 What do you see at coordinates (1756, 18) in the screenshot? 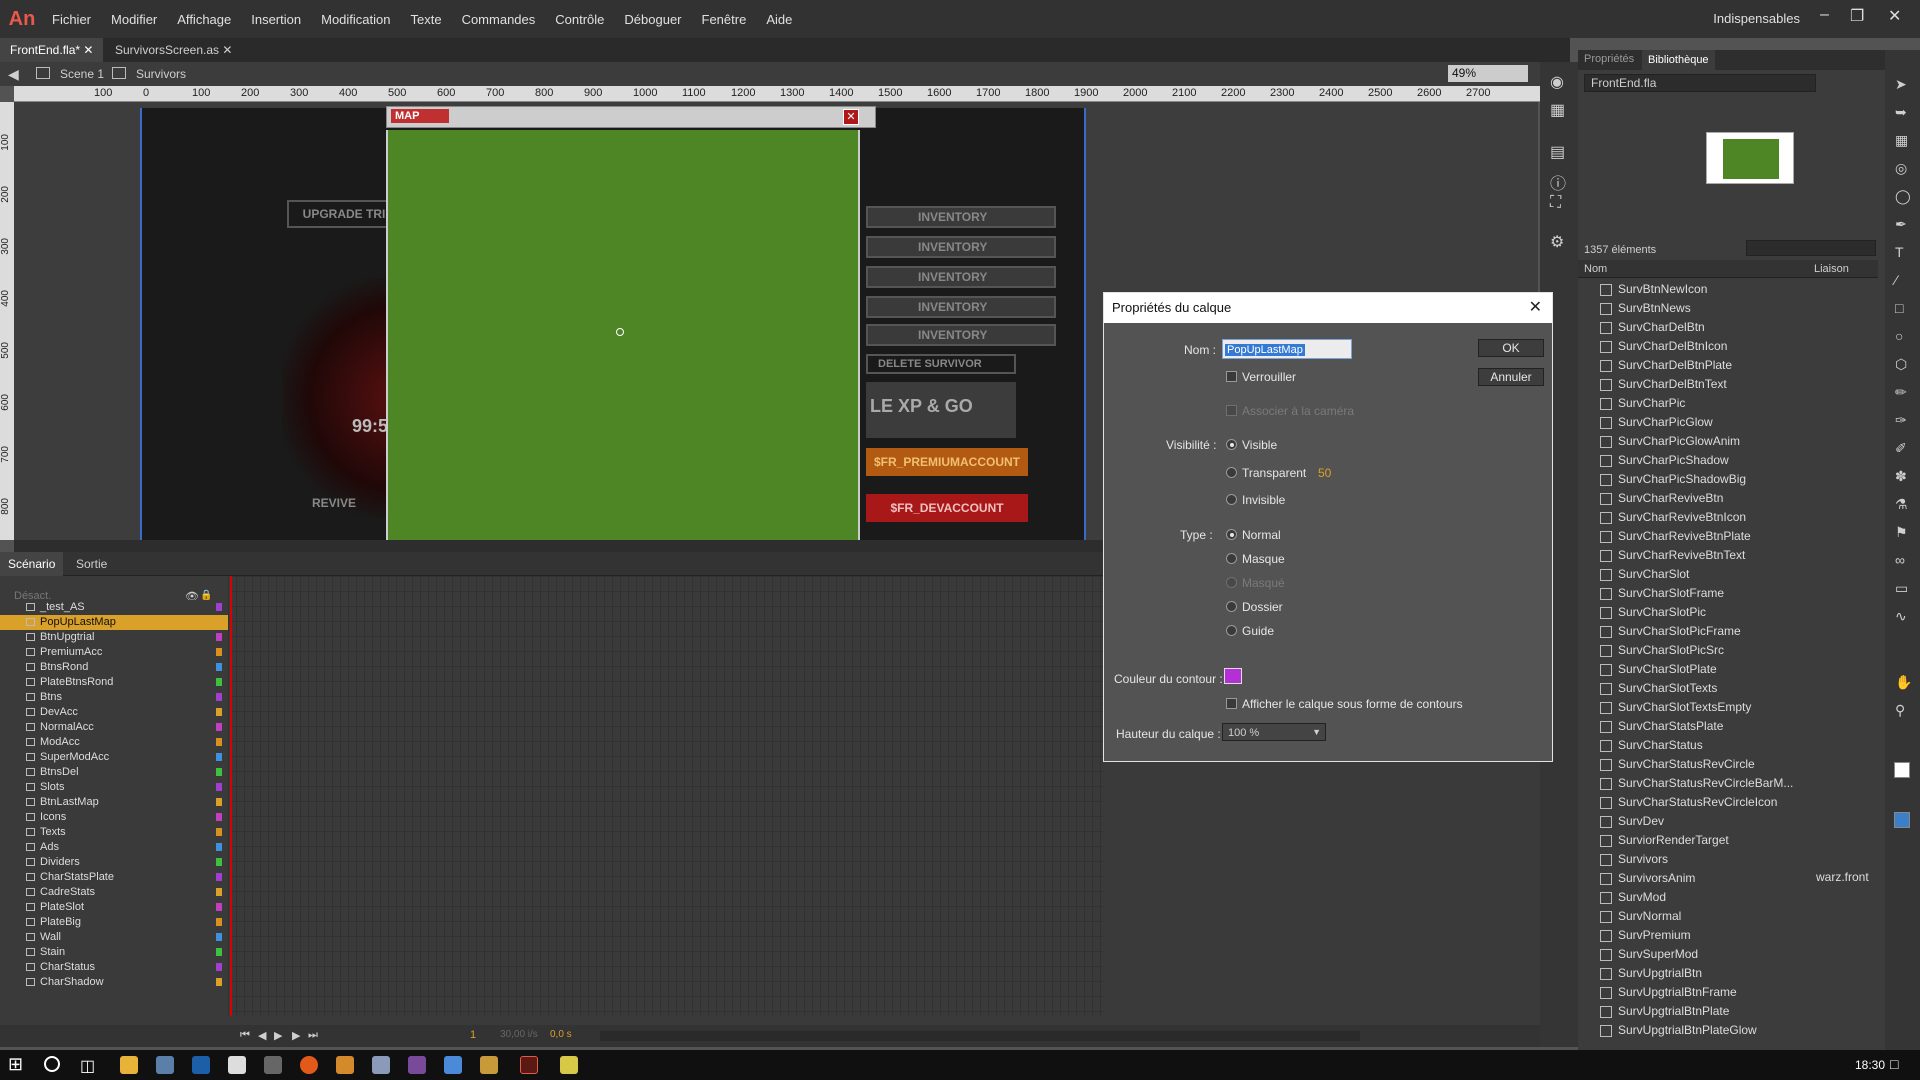
I see `workspace-switcher: Indispensables` at bounding box center [1756, 18].